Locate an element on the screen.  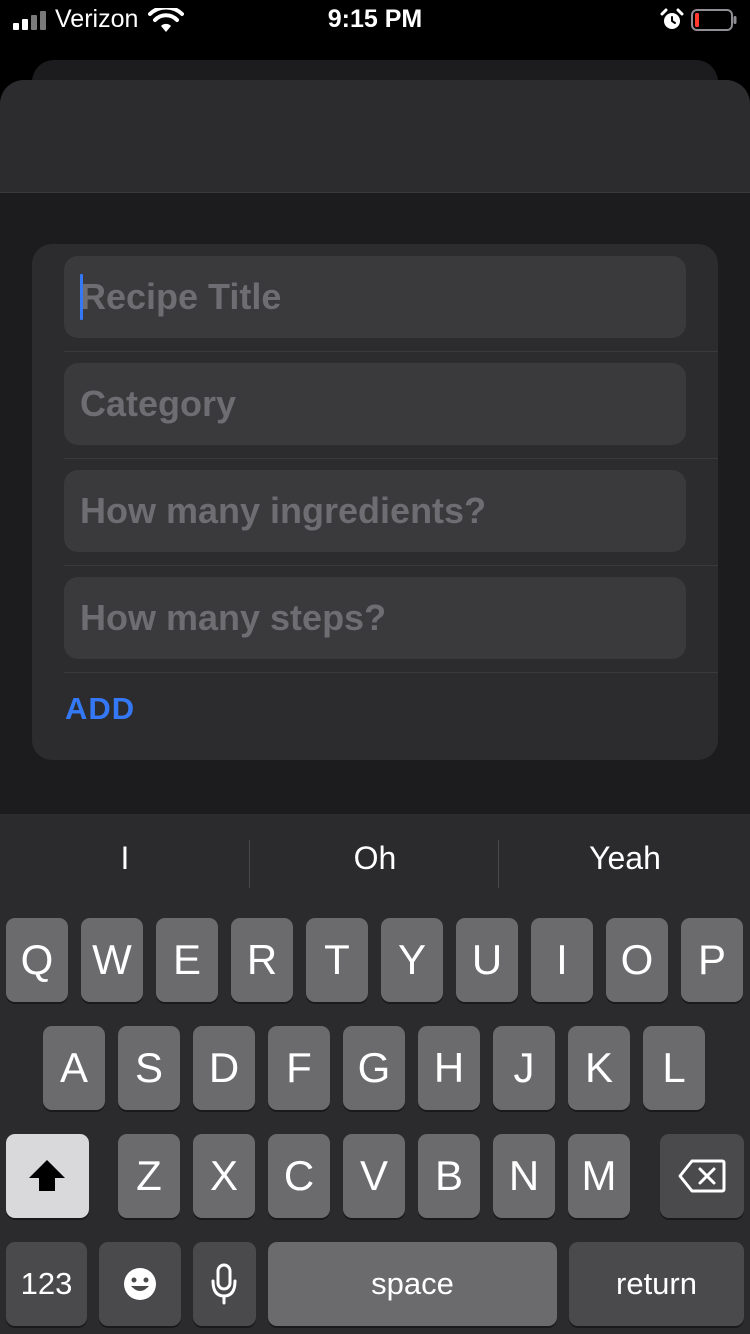
suggestion-divider is located at coordinates (498, 864).